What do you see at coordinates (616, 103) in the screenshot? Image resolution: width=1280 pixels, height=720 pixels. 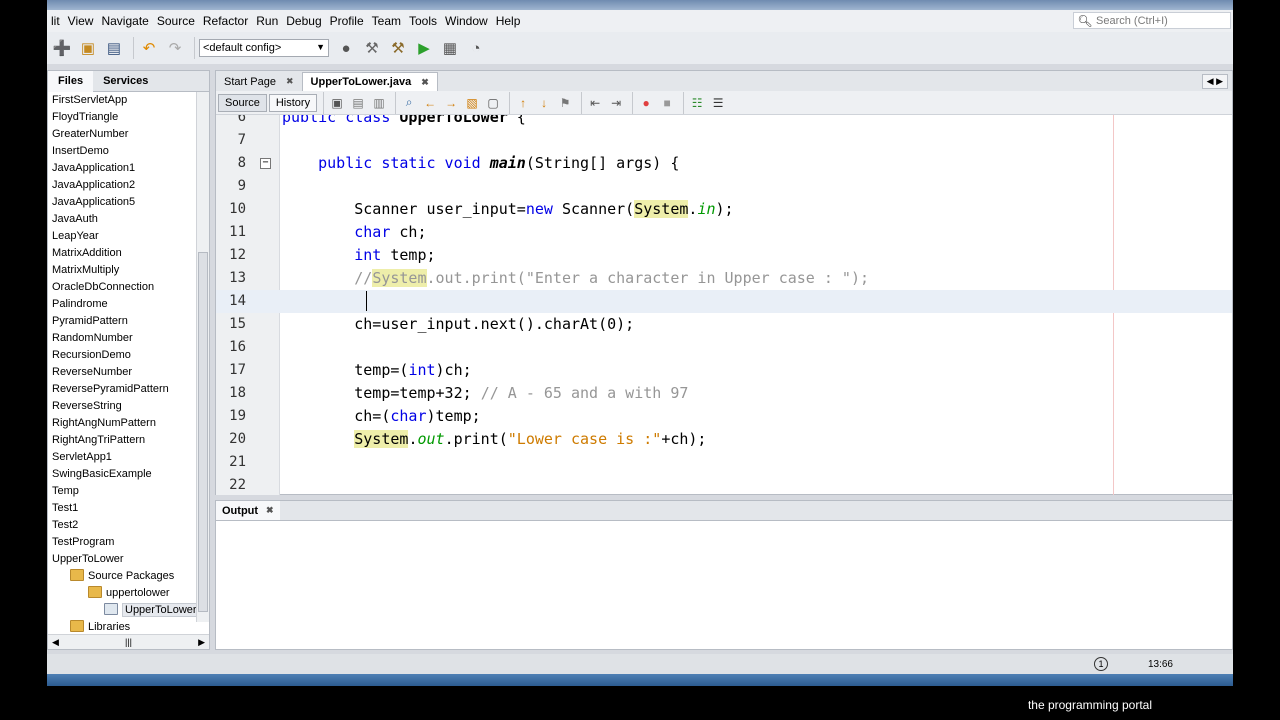 I see `shift-right-icon: ⇥` at bounding box center [616, 103].